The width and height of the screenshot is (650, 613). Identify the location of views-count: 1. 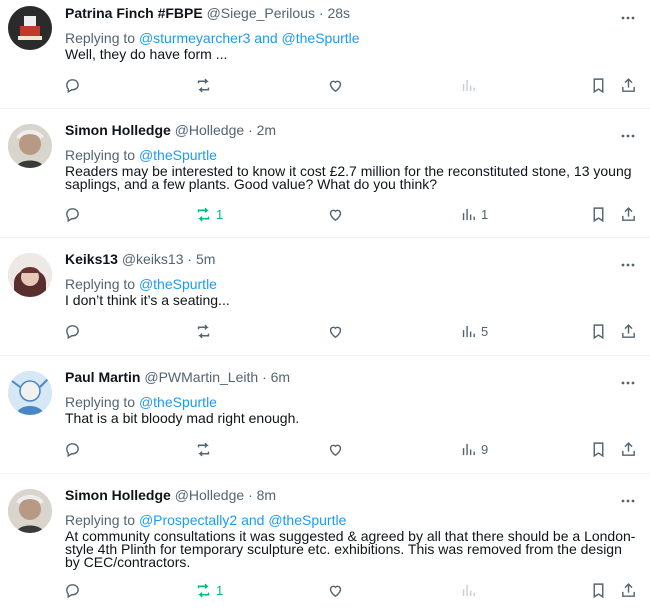
(485, 214).